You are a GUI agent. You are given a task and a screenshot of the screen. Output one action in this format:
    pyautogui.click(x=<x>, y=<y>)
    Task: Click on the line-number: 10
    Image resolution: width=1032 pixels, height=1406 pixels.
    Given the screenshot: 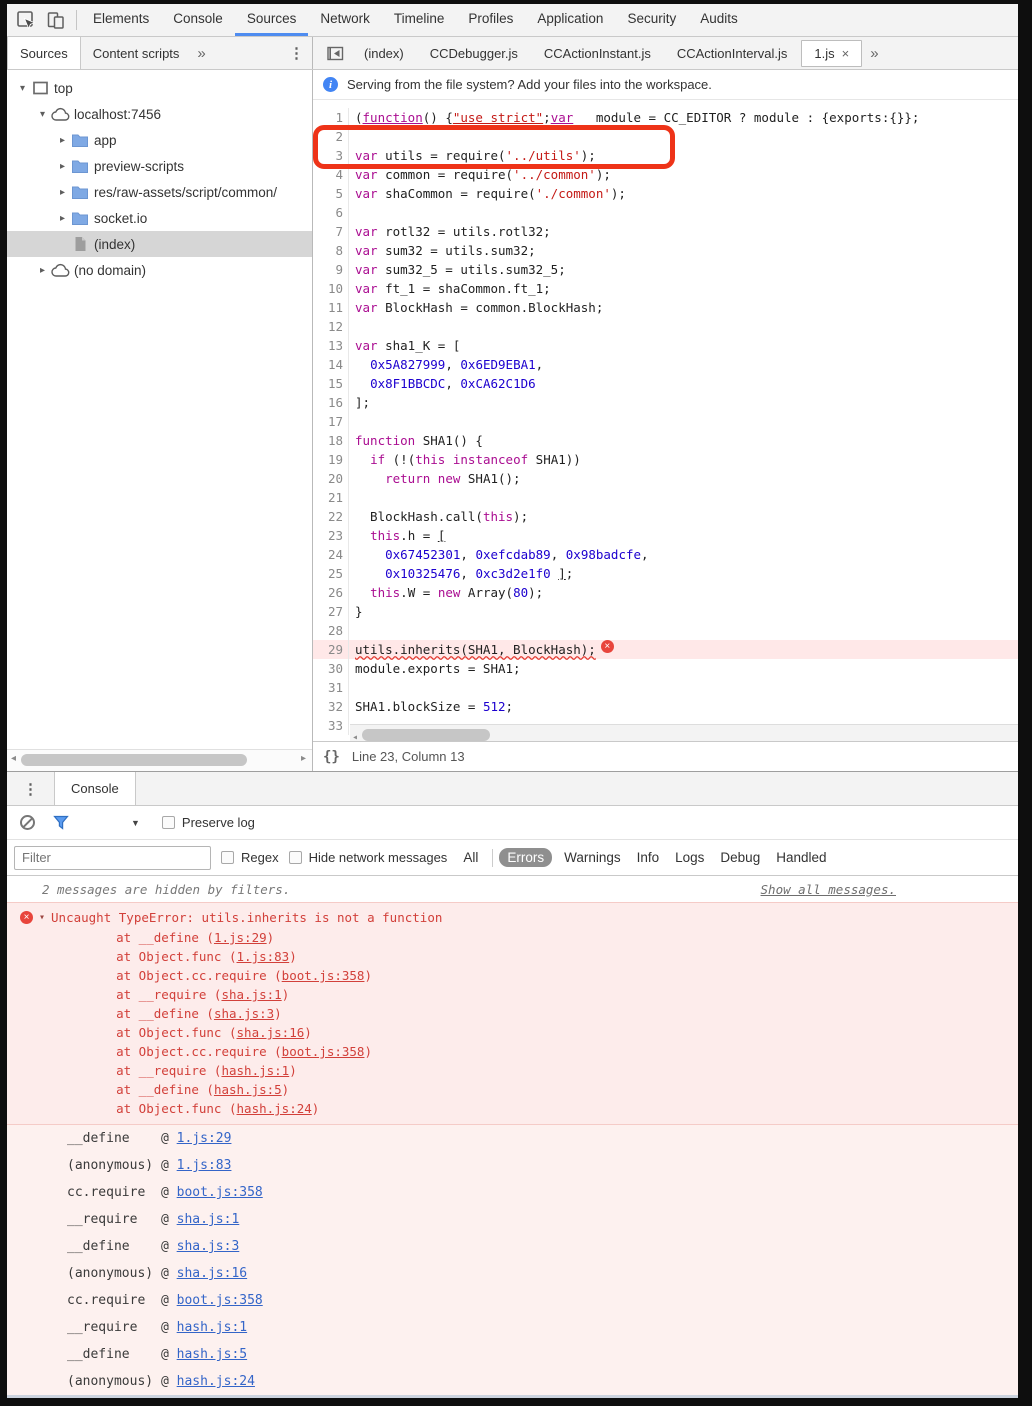 What is the action you would take?
    pyautogui.click(x=331, y=288)
    